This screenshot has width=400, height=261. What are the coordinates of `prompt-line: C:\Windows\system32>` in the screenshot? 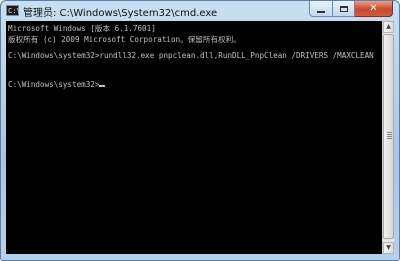 It's located at (57, 84).